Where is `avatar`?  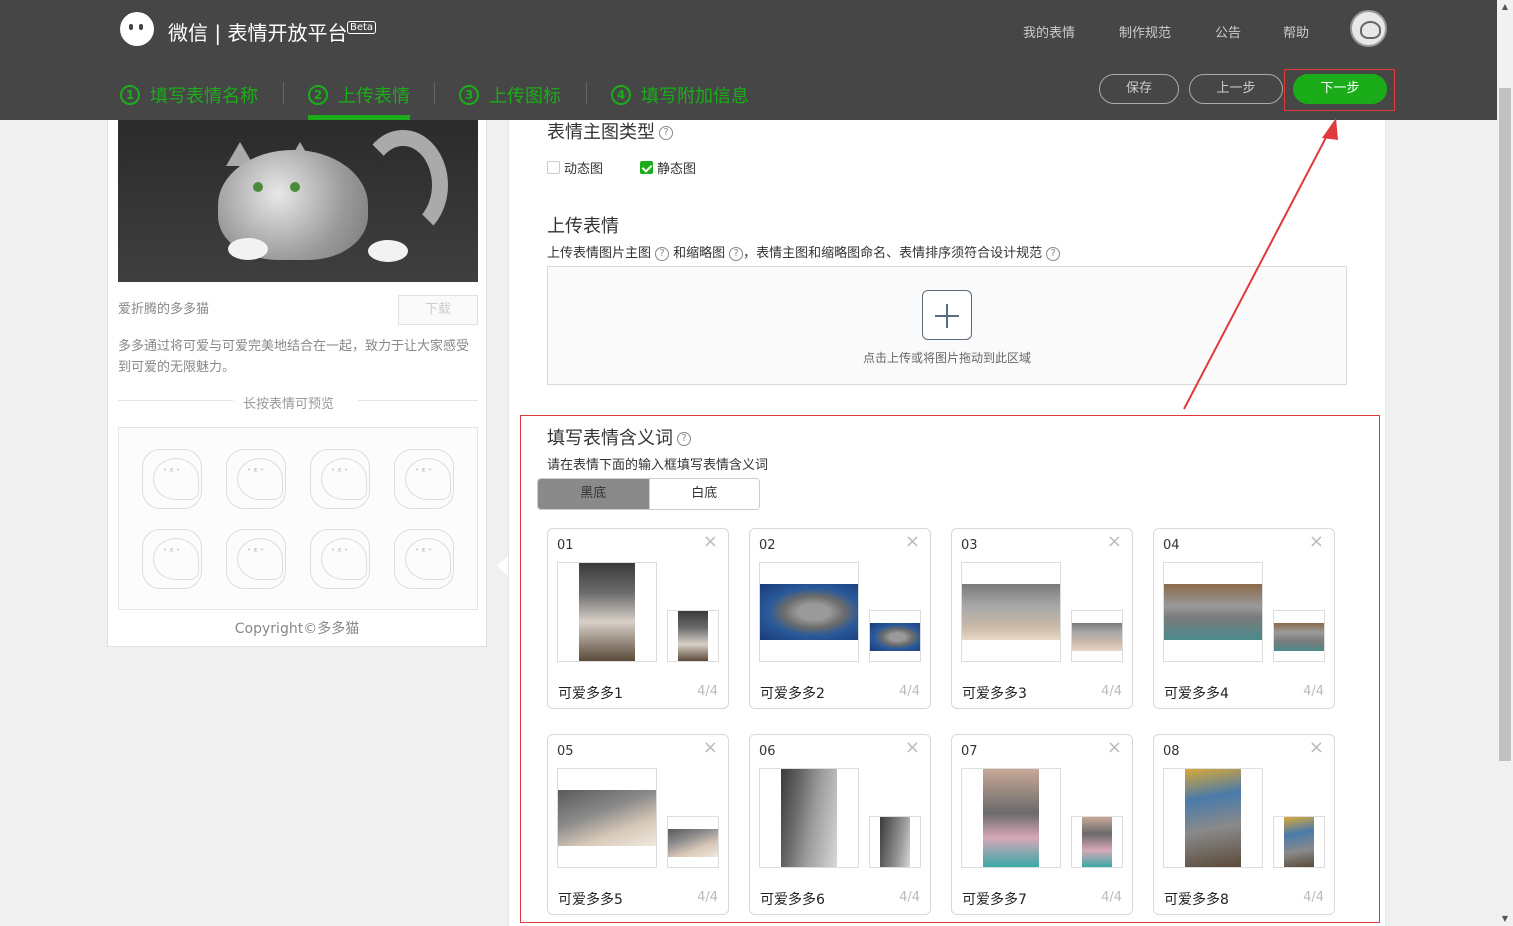 avatar is located at coordinates (1368, 28).